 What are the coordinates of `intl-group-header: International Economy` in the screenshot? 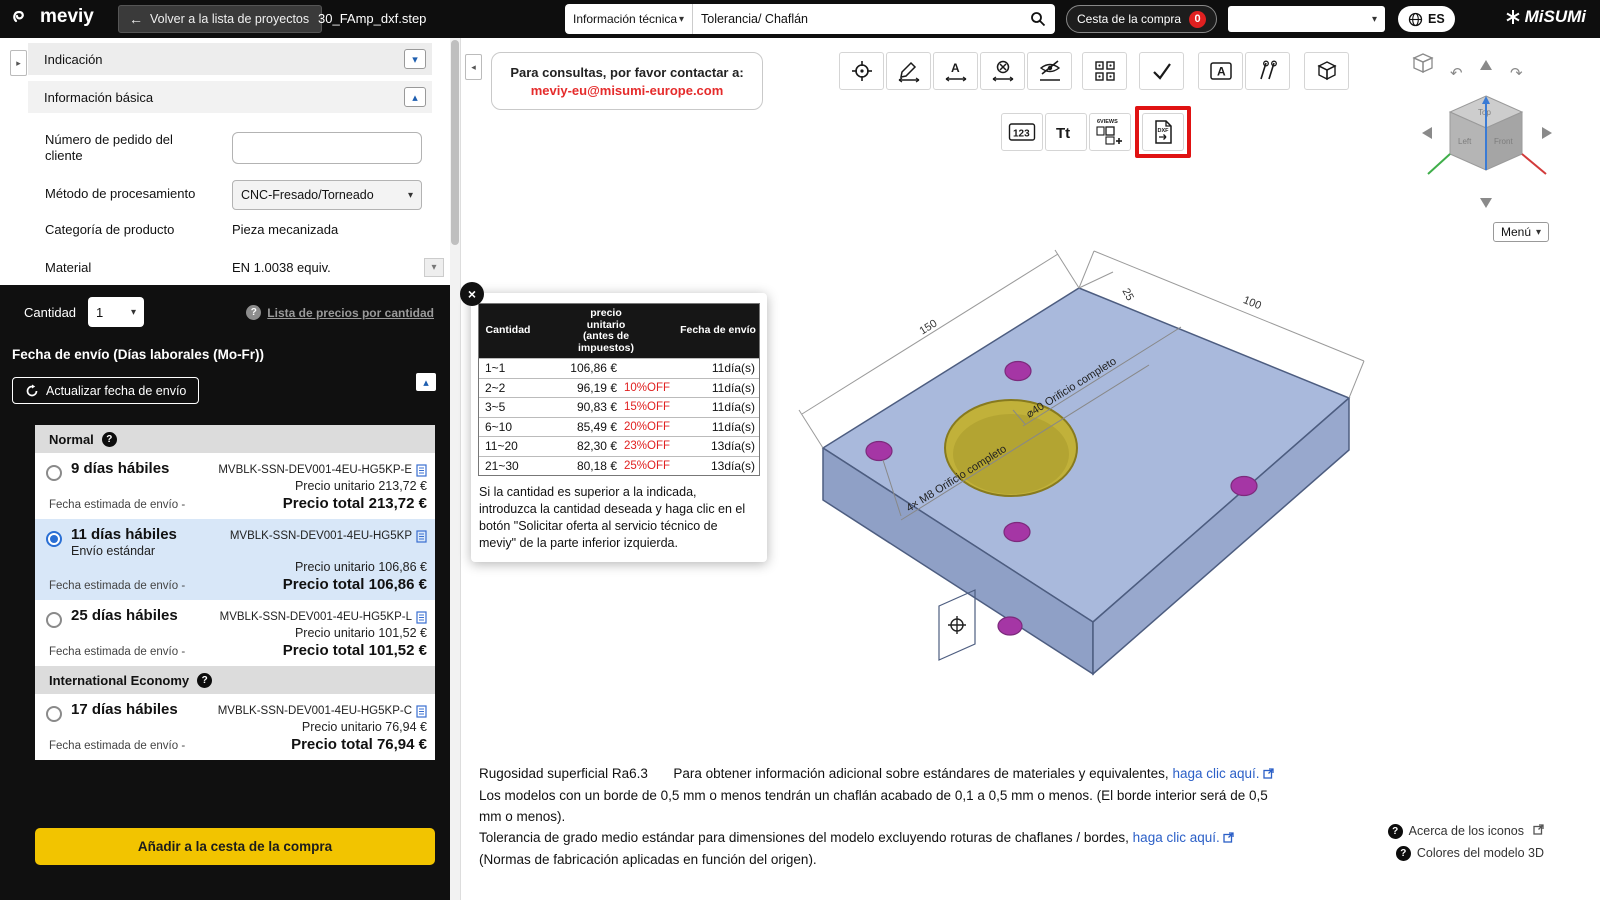 It's located at (235, 680).